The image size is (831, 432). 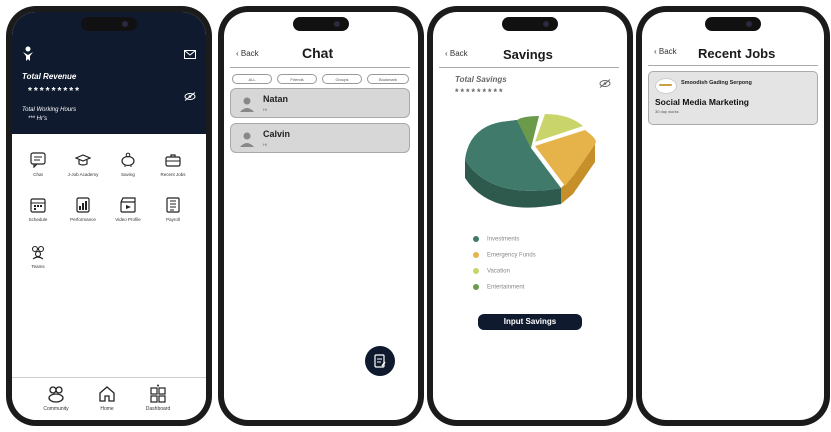 I want to click on menu-item-label: Payroll, so click(x=173, y=219).